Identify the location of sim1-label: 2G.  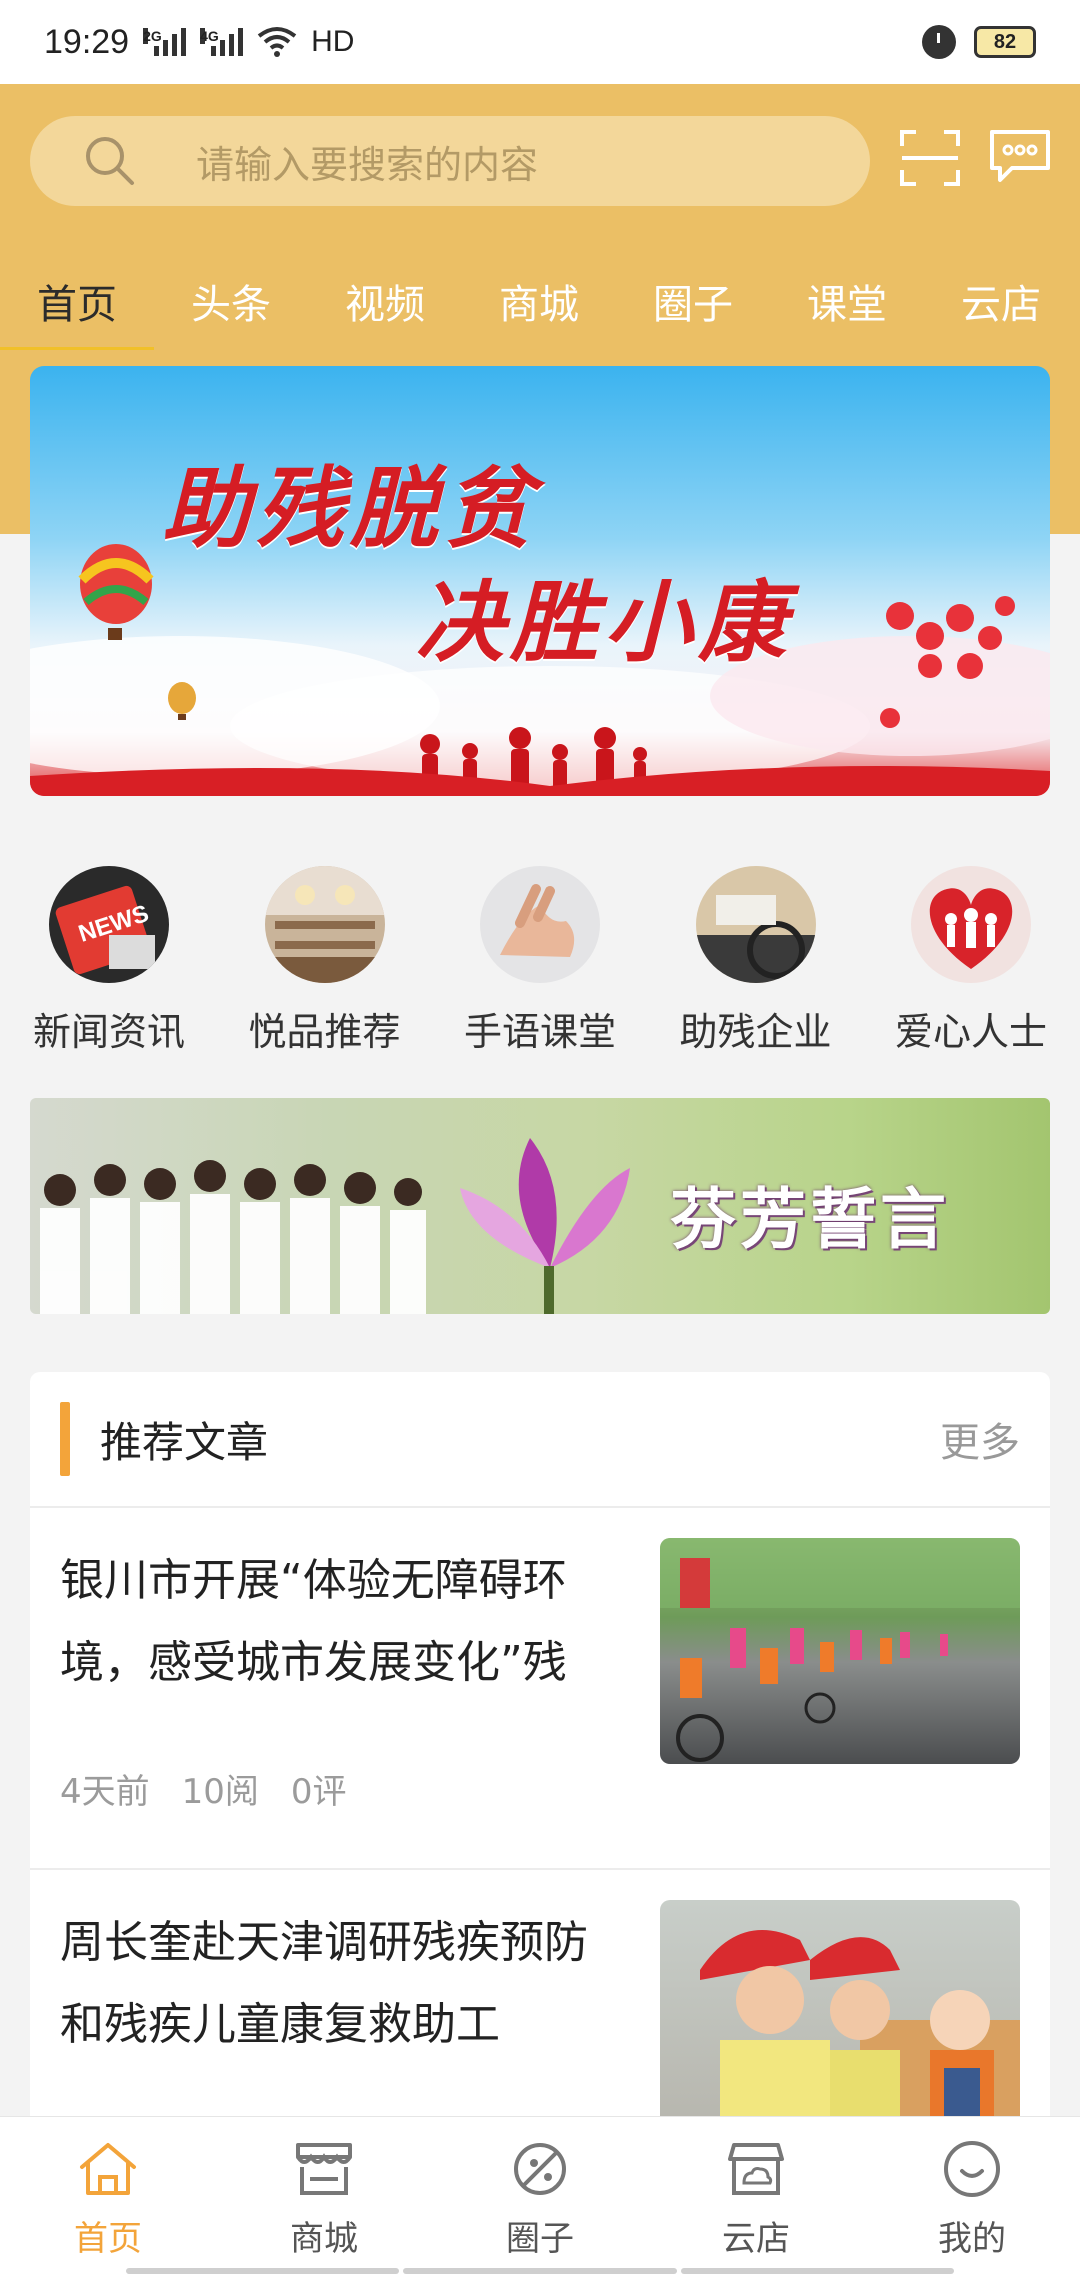
(152, 36).